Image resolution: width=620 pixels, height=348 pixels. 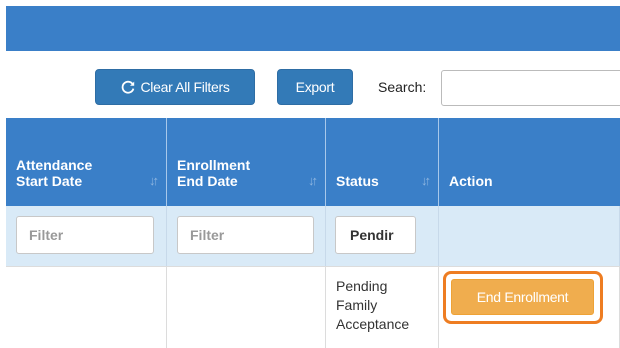 I want to click on column-header-line: Action, so click(x=471, y=181).